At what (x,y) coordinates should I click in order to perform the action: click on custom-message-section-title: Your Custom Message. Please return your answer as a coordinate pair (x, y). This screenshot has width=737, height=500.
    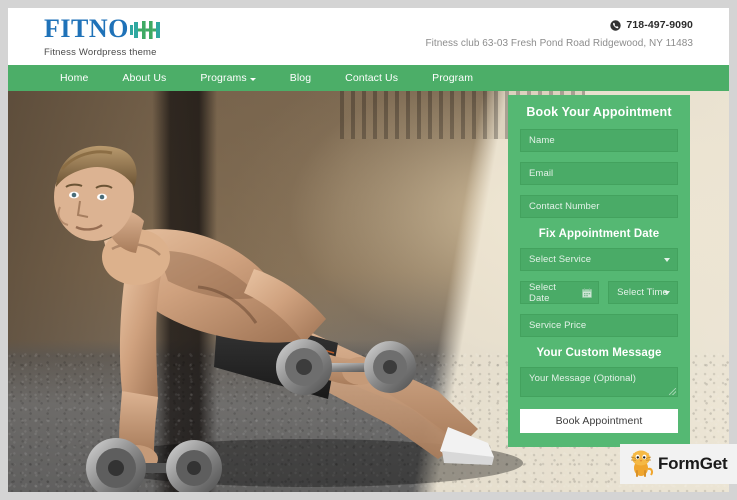
    Looking at the image, I should click on (599, 353).